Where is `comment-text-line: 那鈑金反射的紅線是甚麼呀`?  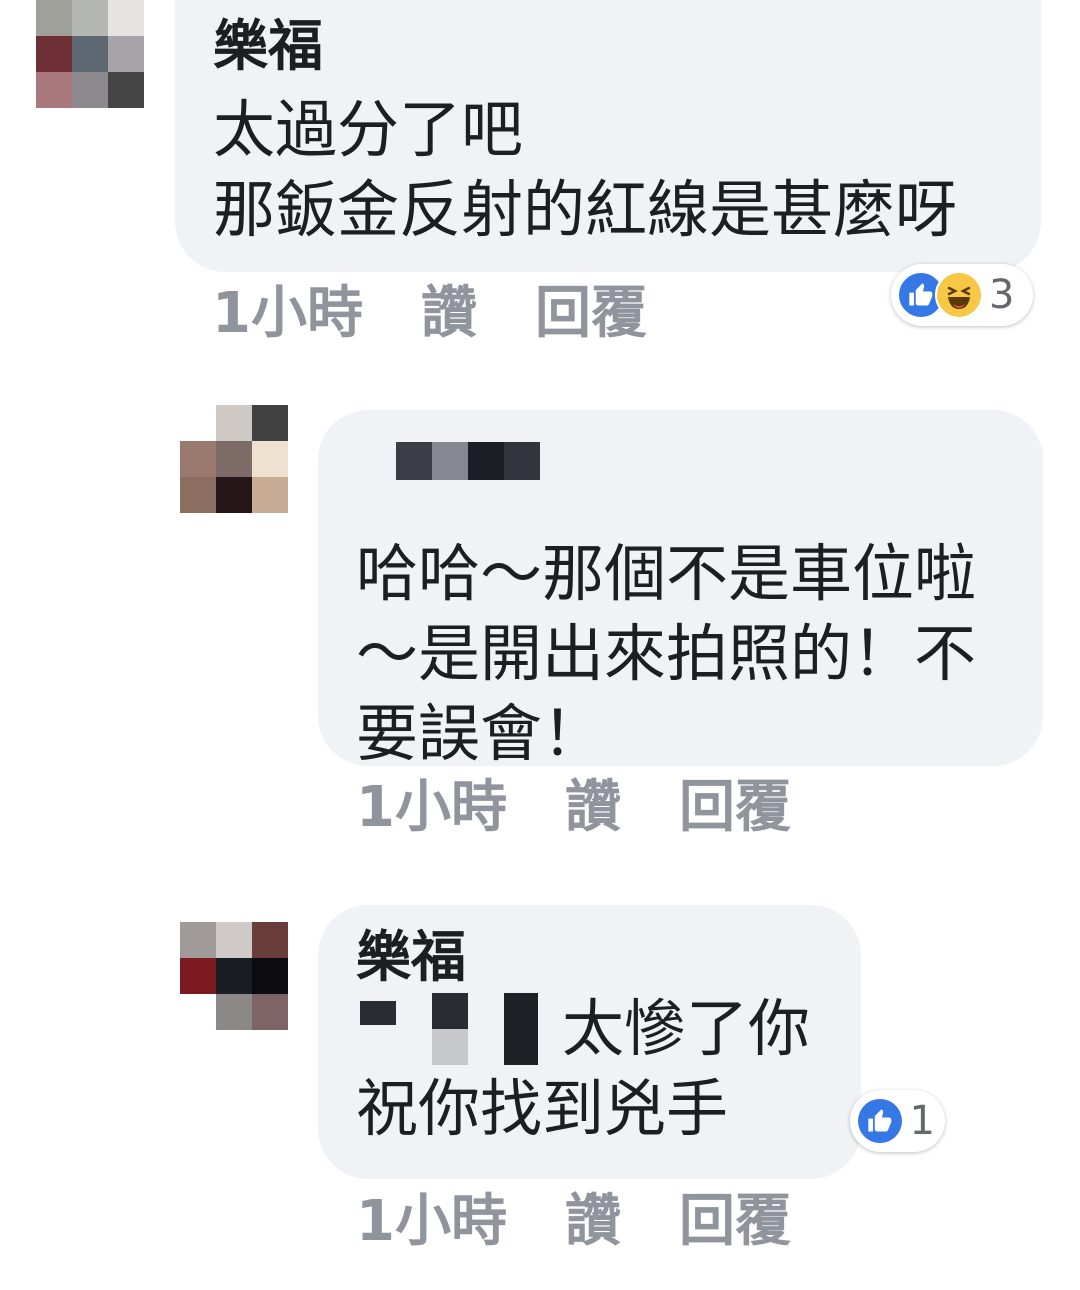 comment-text-line: 那鈑金反射的紅線是甚麼呀 is located at coordinates (585, 209).